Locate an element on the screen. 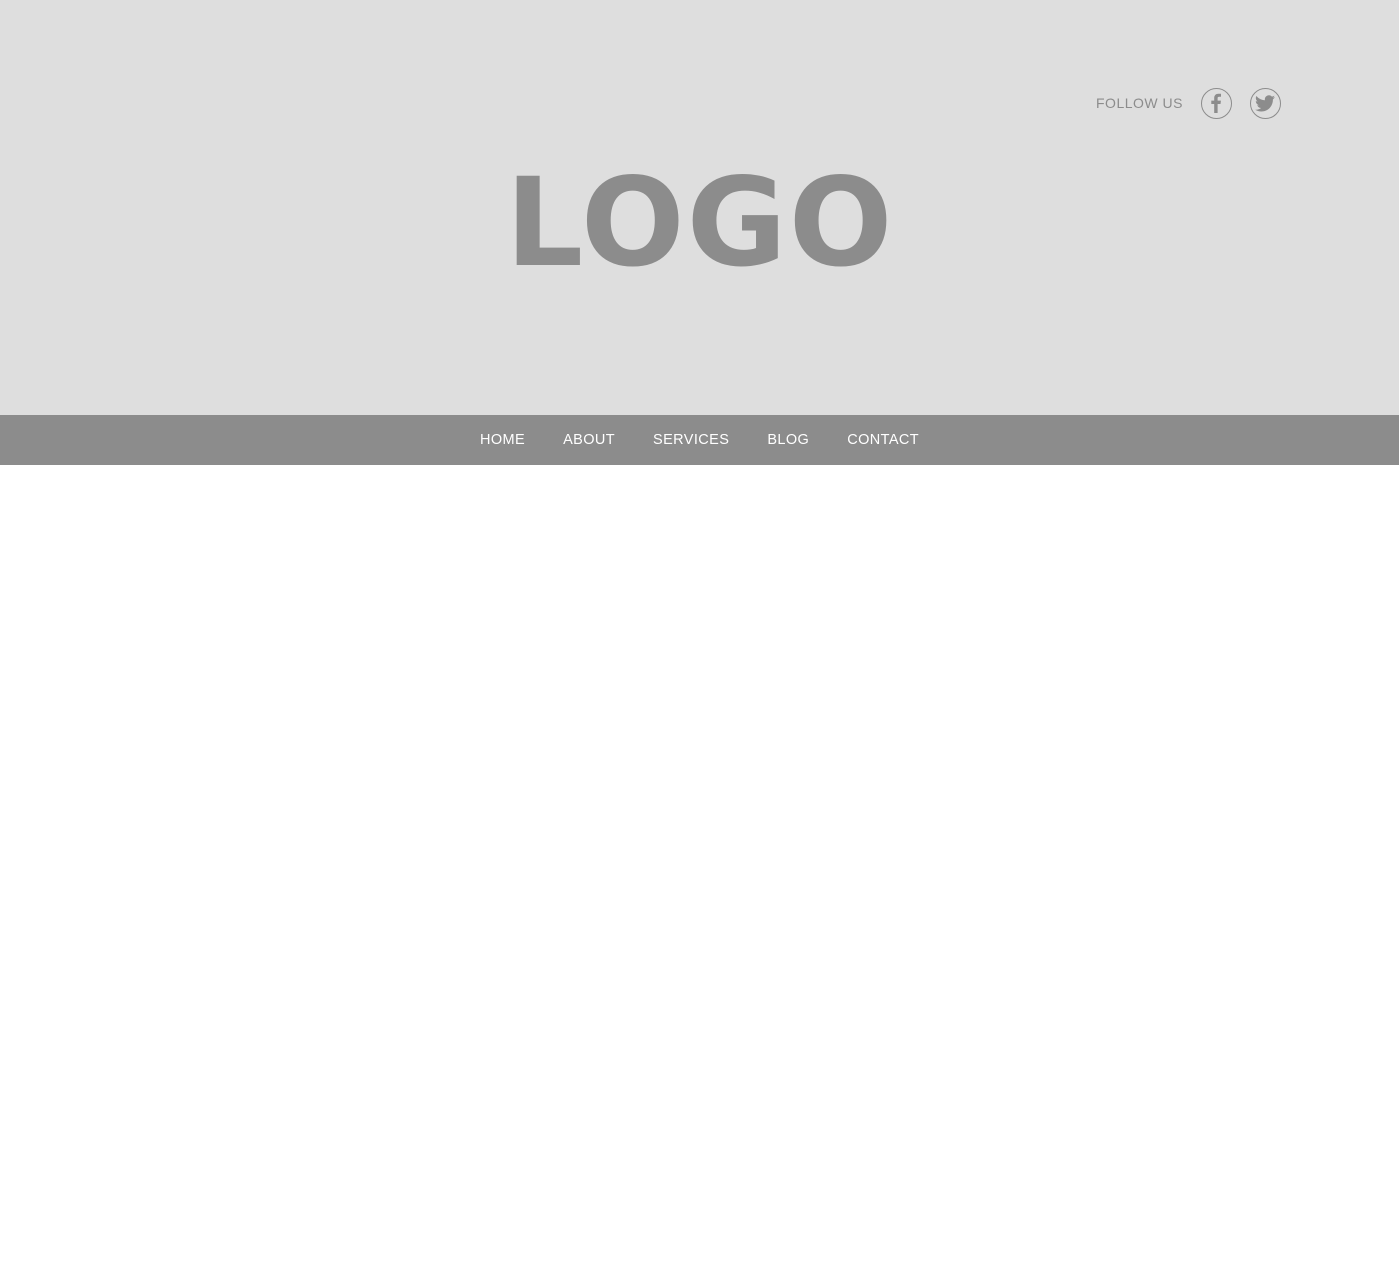 This screenshot has width=1400, height=1283. nav-item-services: SERVICES is located at coordinates (691, 440).